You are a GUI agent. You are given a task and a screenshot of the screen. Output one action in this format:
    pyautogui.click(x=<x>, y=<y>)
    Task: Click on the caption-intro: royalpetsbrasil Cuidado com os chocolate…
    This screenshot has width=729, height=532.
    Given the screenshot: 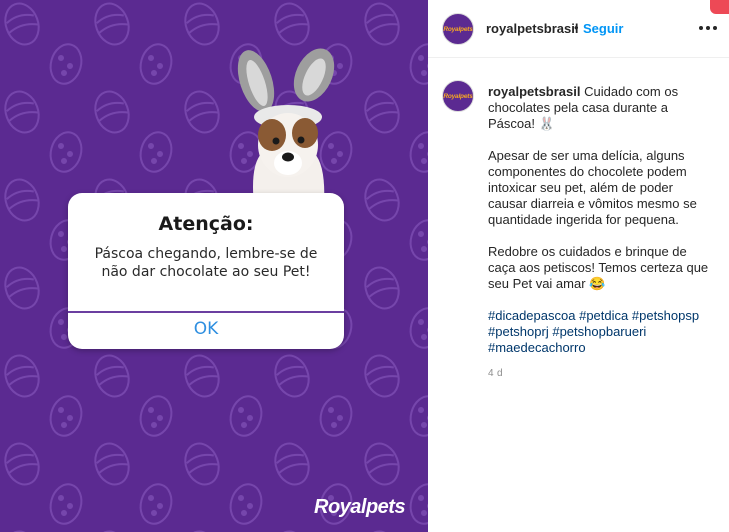 What is the action you would take?
    pyautogui.click(x=599, y=108)
    